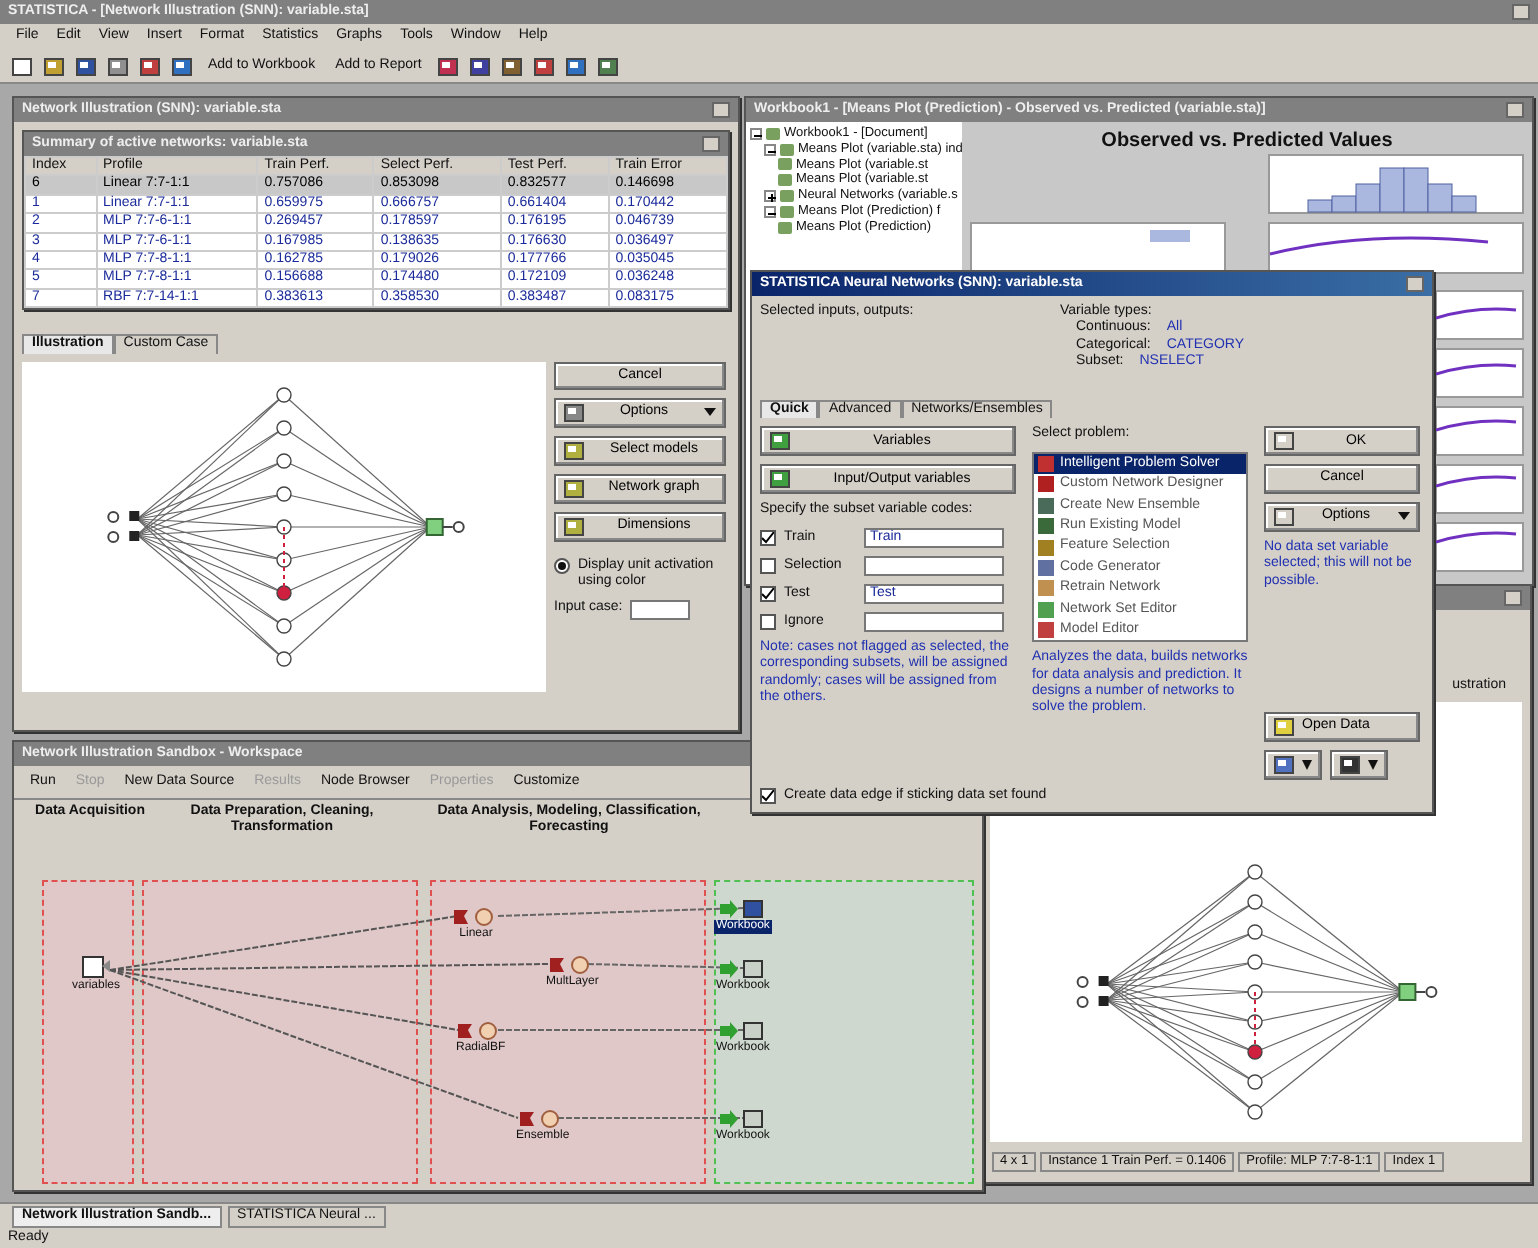 Image resolution: width=1538 pixels, height=1248 pixels. I want to click on input-case-field, so click(660, 609).